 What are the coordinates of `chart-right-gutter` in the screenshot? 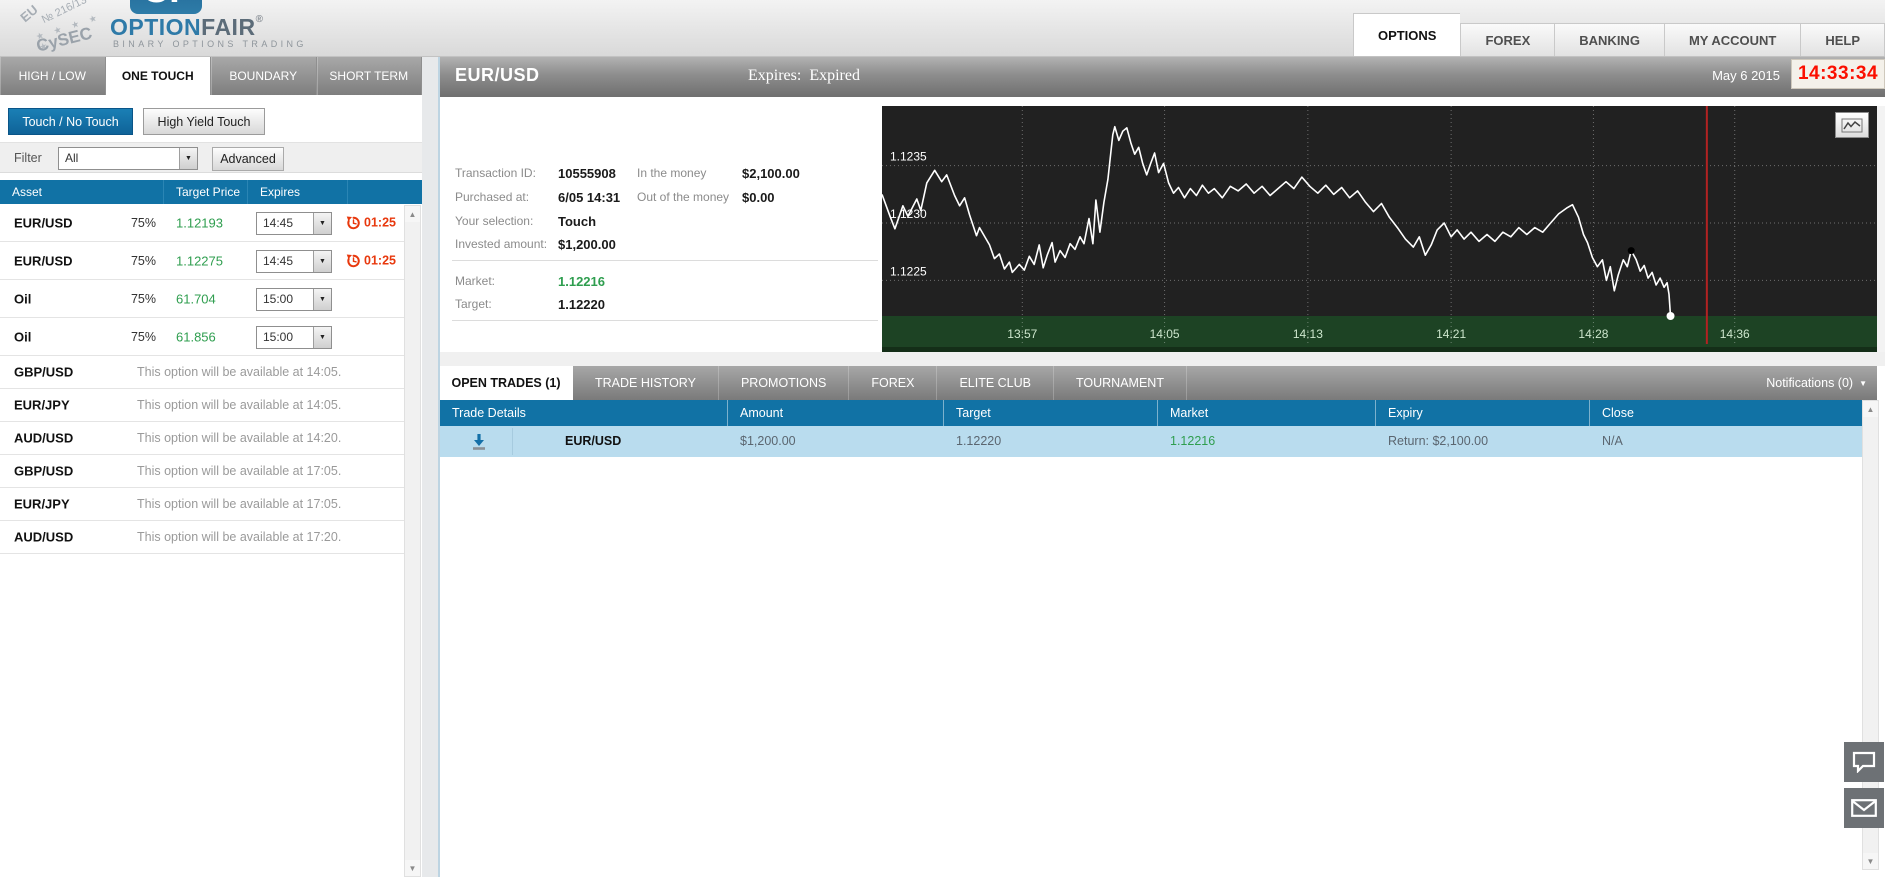 It's located at (1881, 229).